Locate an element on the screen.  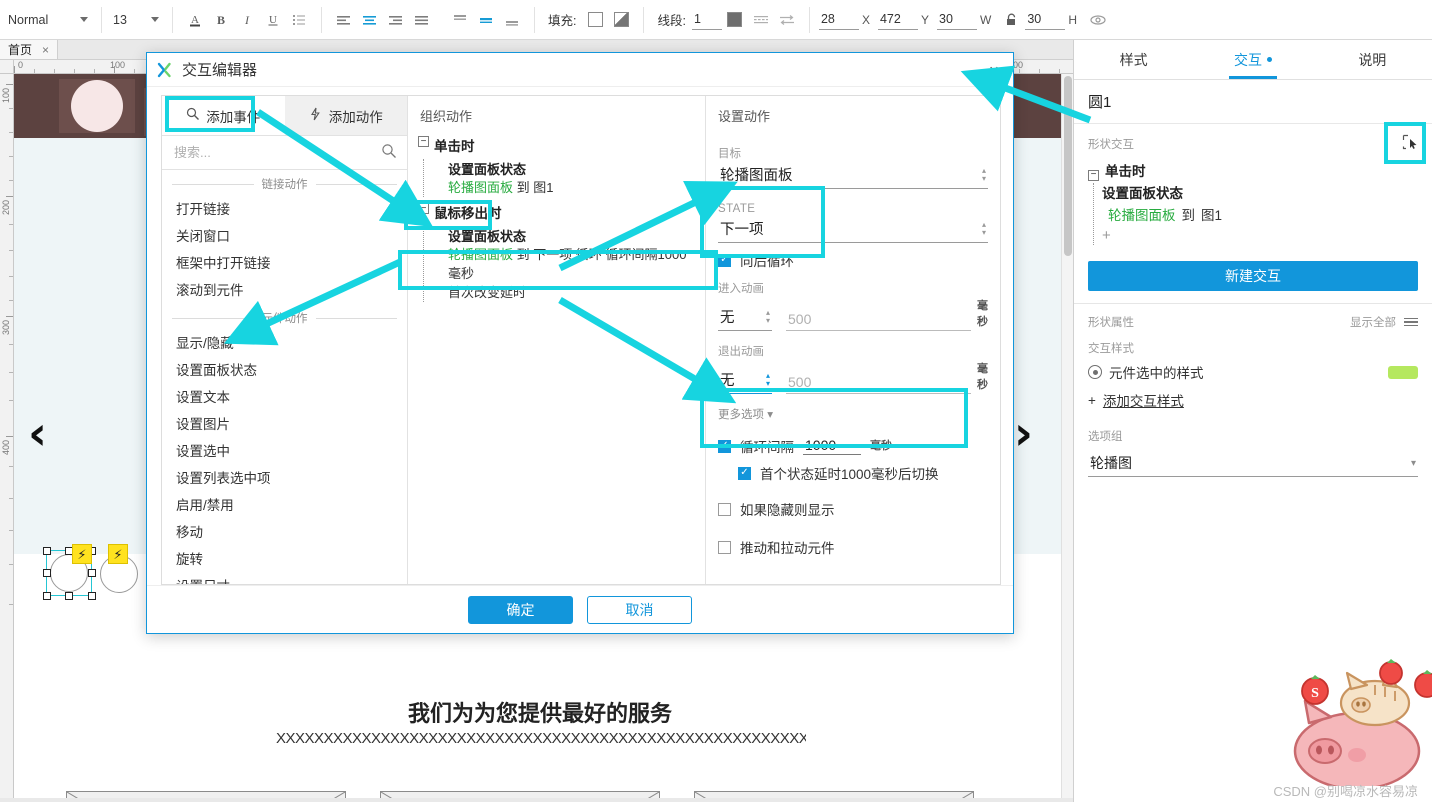
underline-button: U is located at coordinates (273, 20).